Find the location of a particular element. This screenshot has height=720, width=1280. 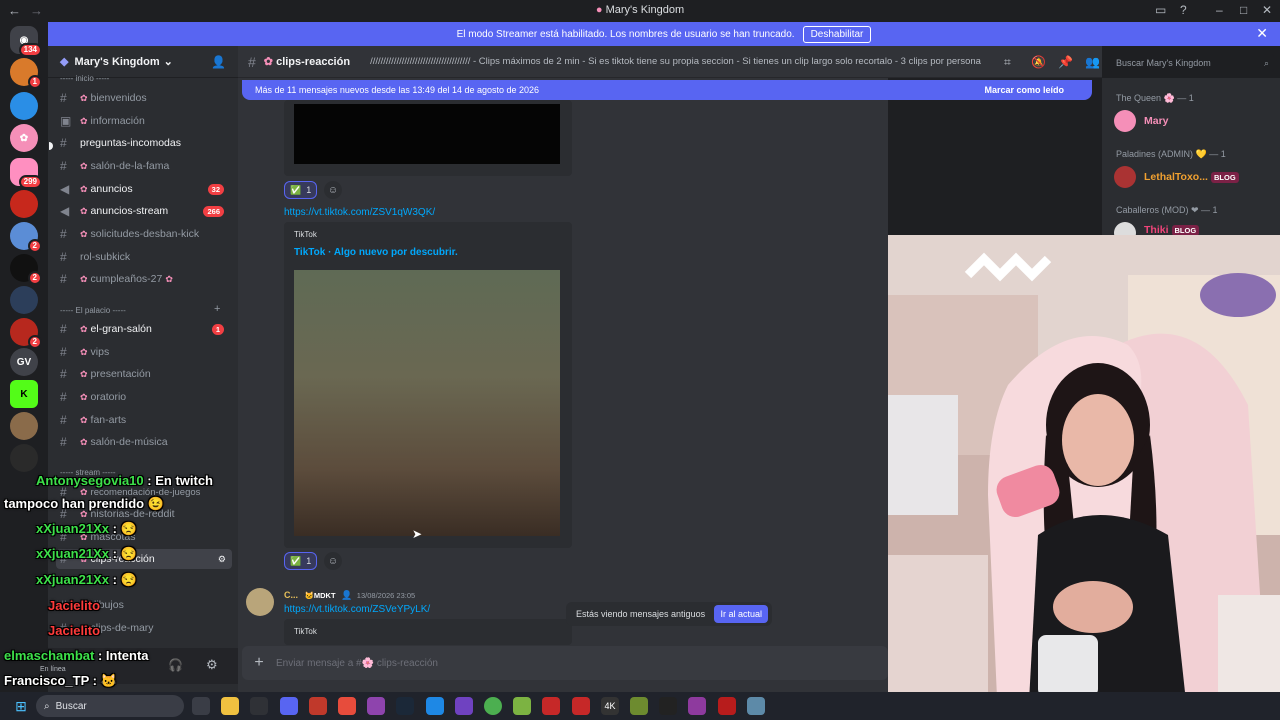

firefox-icon is located at coordinates (376, 706).